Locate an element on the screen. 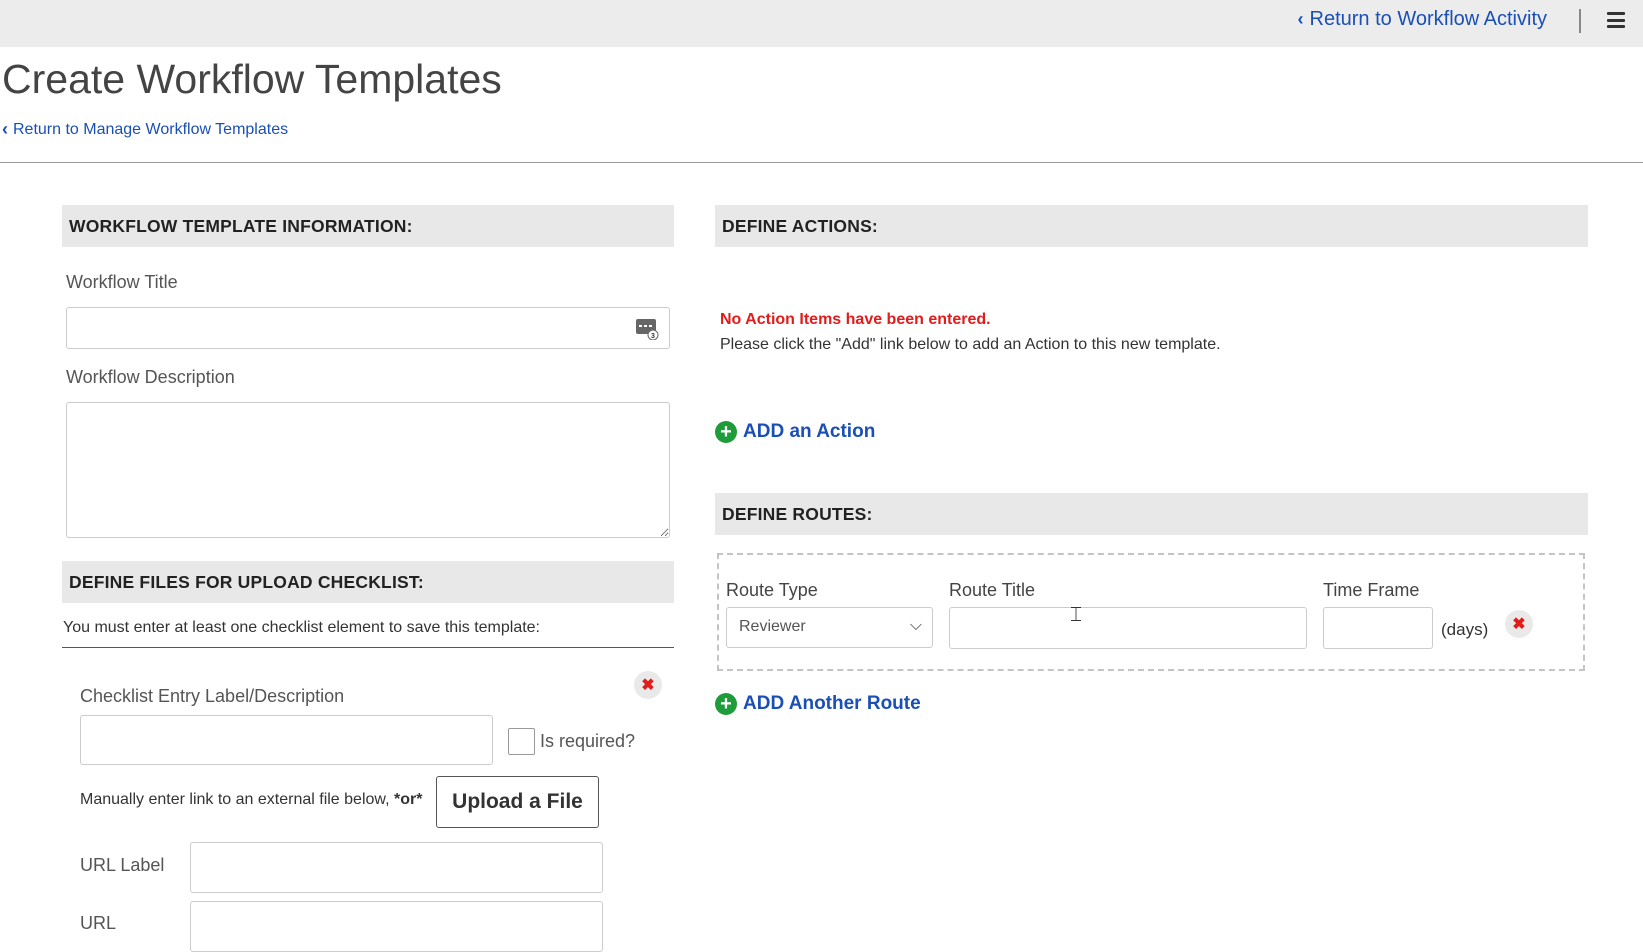 The height and width of the screenshot is (952, 1643). files-checklist-heading: DEFINE FILES FOR UPLOAD CHECKLIST: is located at coordinates (368, 582).